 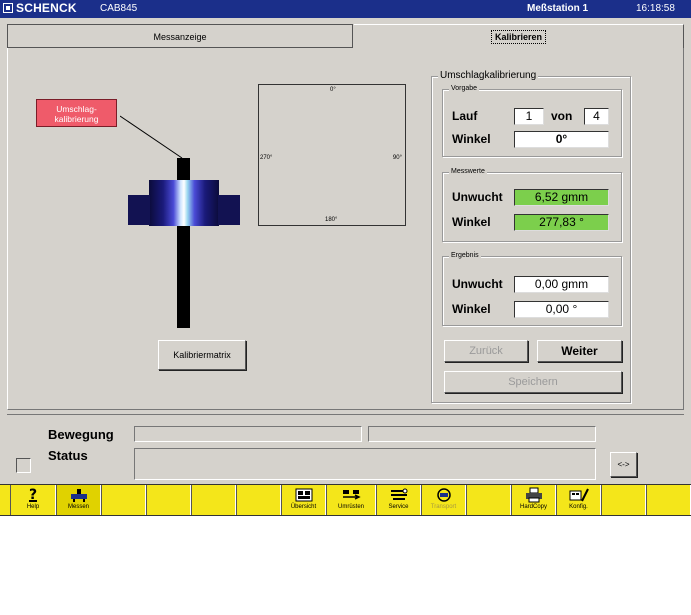 I want to click on mess-winkel-label: Winkel, so click(x=471, y=222).